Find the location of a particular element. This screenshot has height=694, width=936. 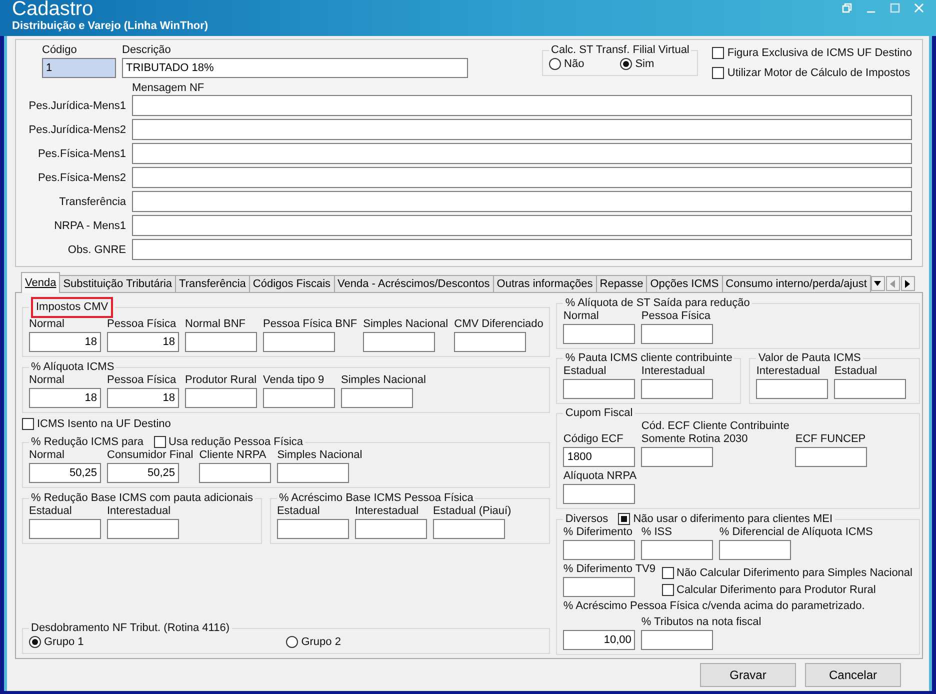

tab: Venda - Acréscimos/Descontos is located at coordinates (414, 283).